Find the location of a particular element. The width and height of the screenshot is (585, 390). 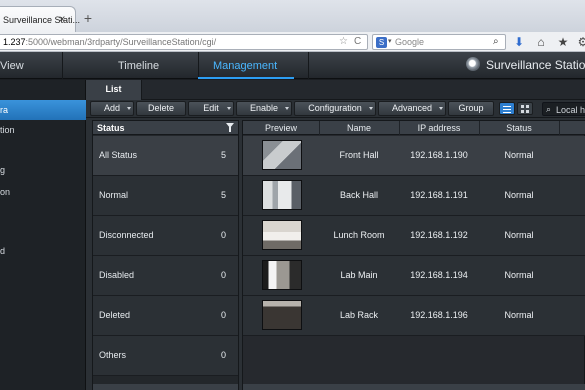

filter-icon is located at coordinates (230, 127).